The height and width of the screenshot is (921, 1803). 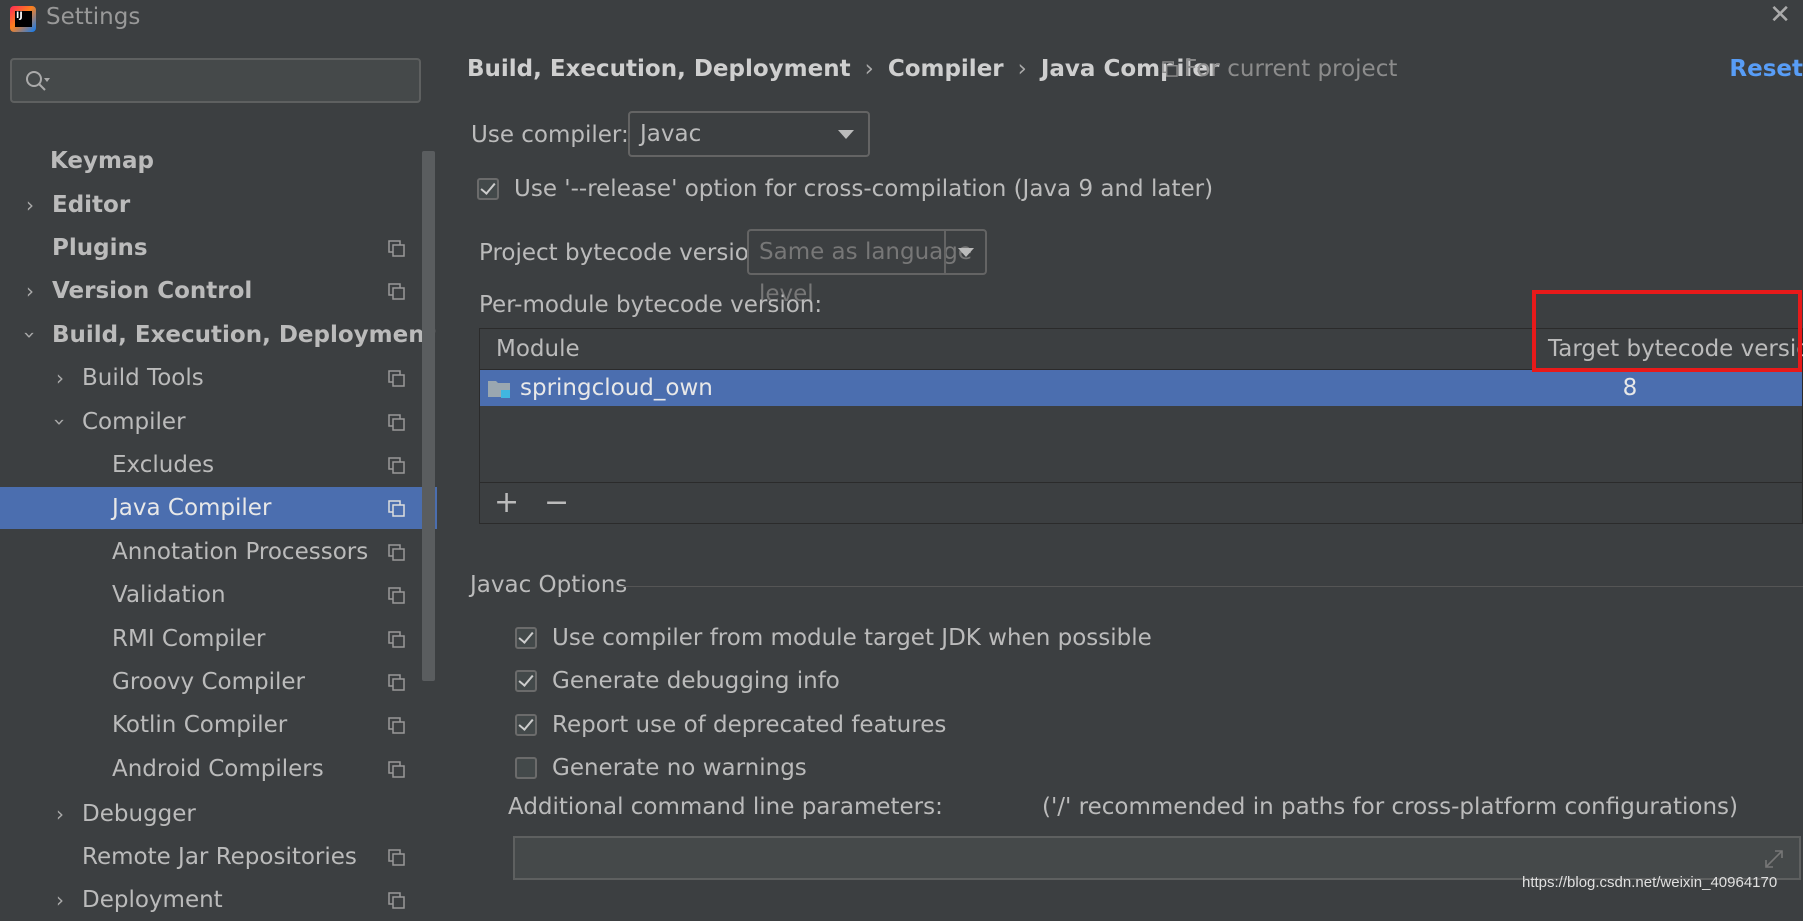 What do you see at coordinates (218, 378) in the screenshot?
I see `sidebar-item-build-tools: › Build Tools` at bounding box center [218, 378].